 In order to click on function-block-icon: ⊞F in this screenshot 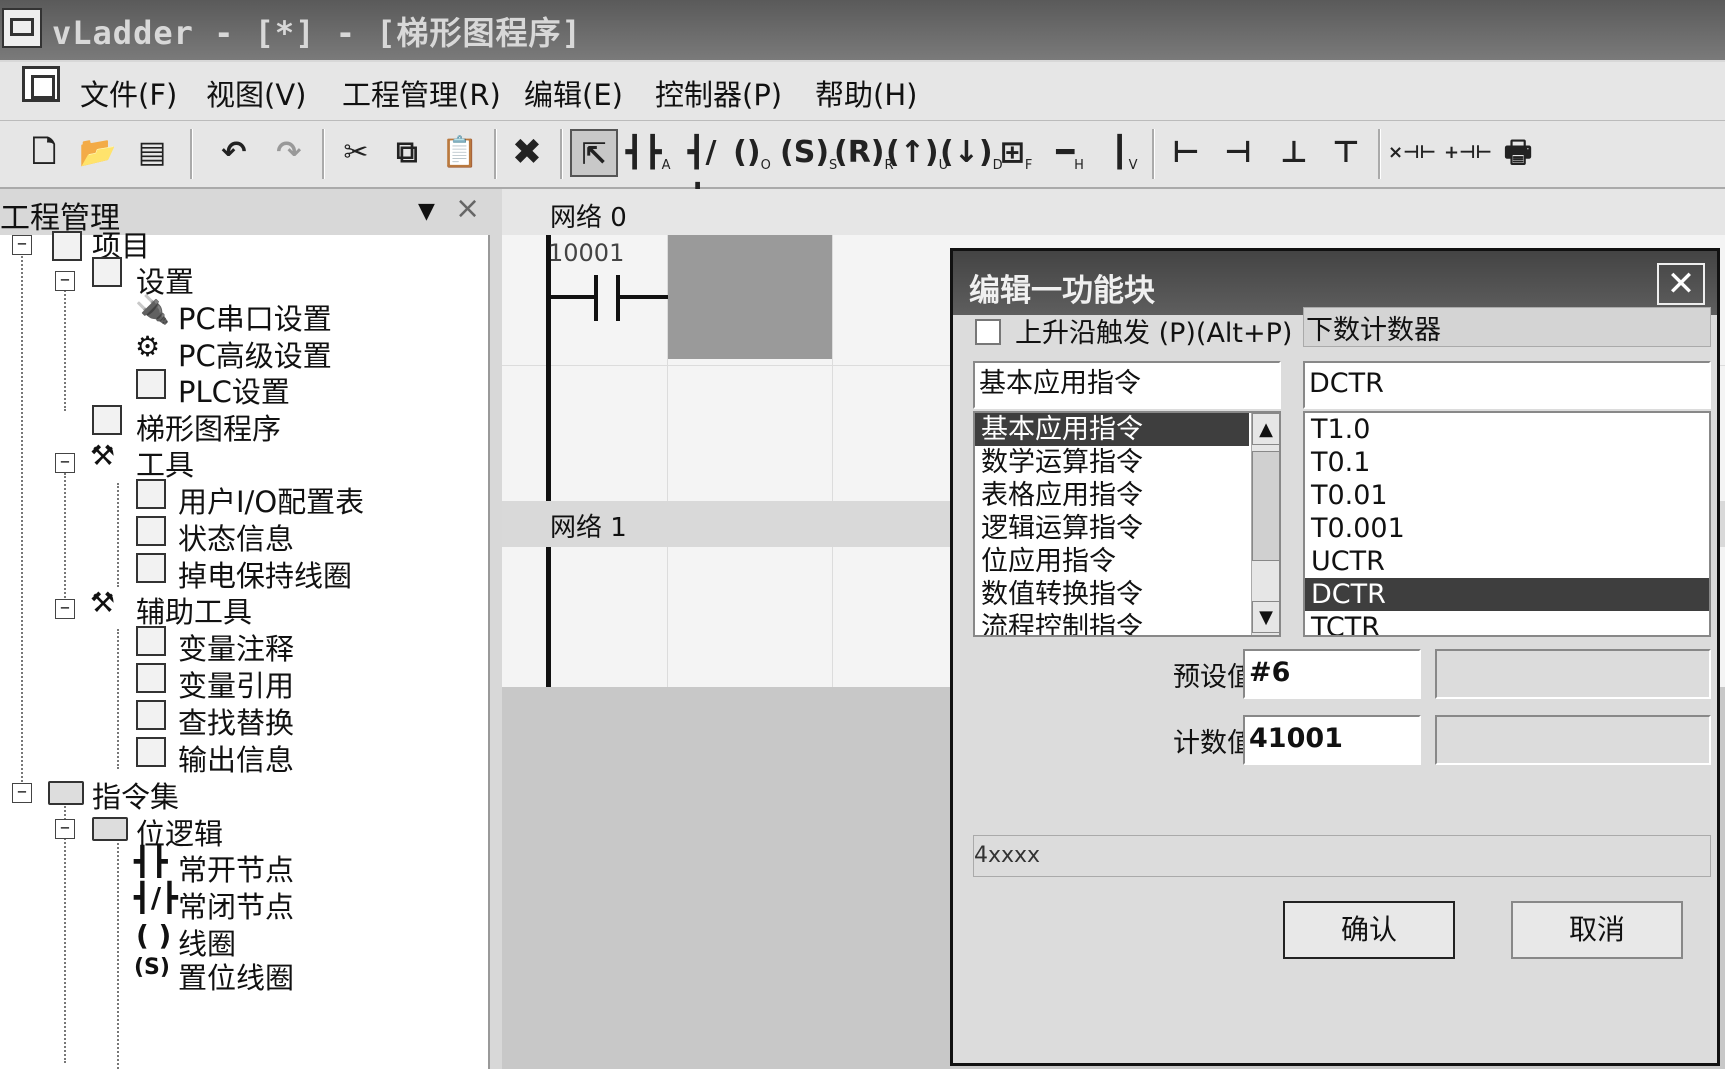, I will do `click(1016, 153)`.